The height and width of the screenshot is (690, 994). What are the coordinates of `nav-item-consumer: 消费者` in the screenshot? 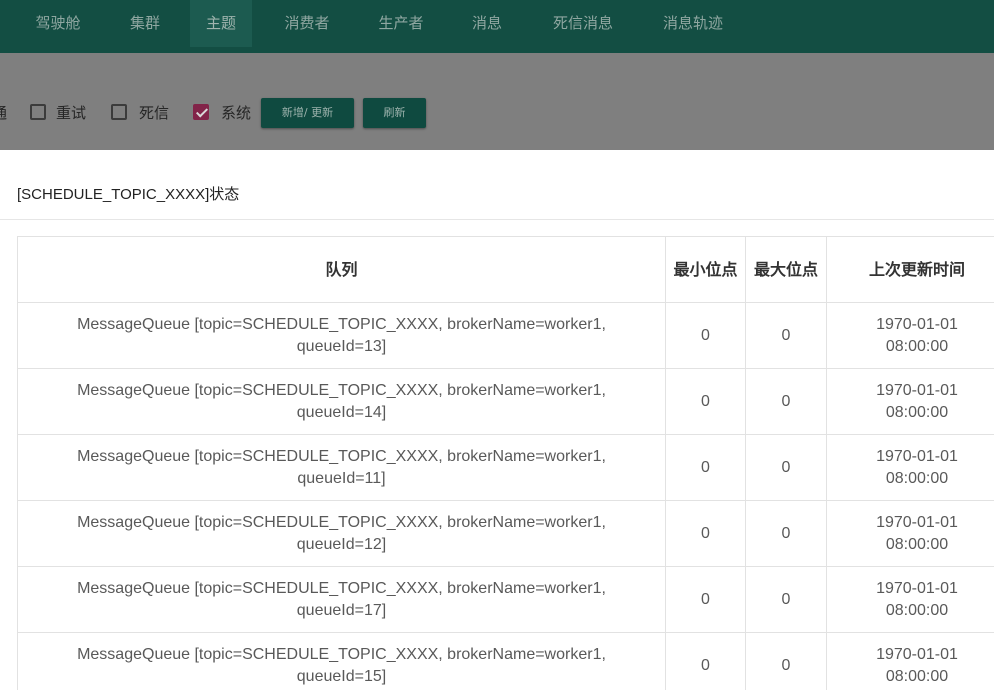 It's located at (307, 23).